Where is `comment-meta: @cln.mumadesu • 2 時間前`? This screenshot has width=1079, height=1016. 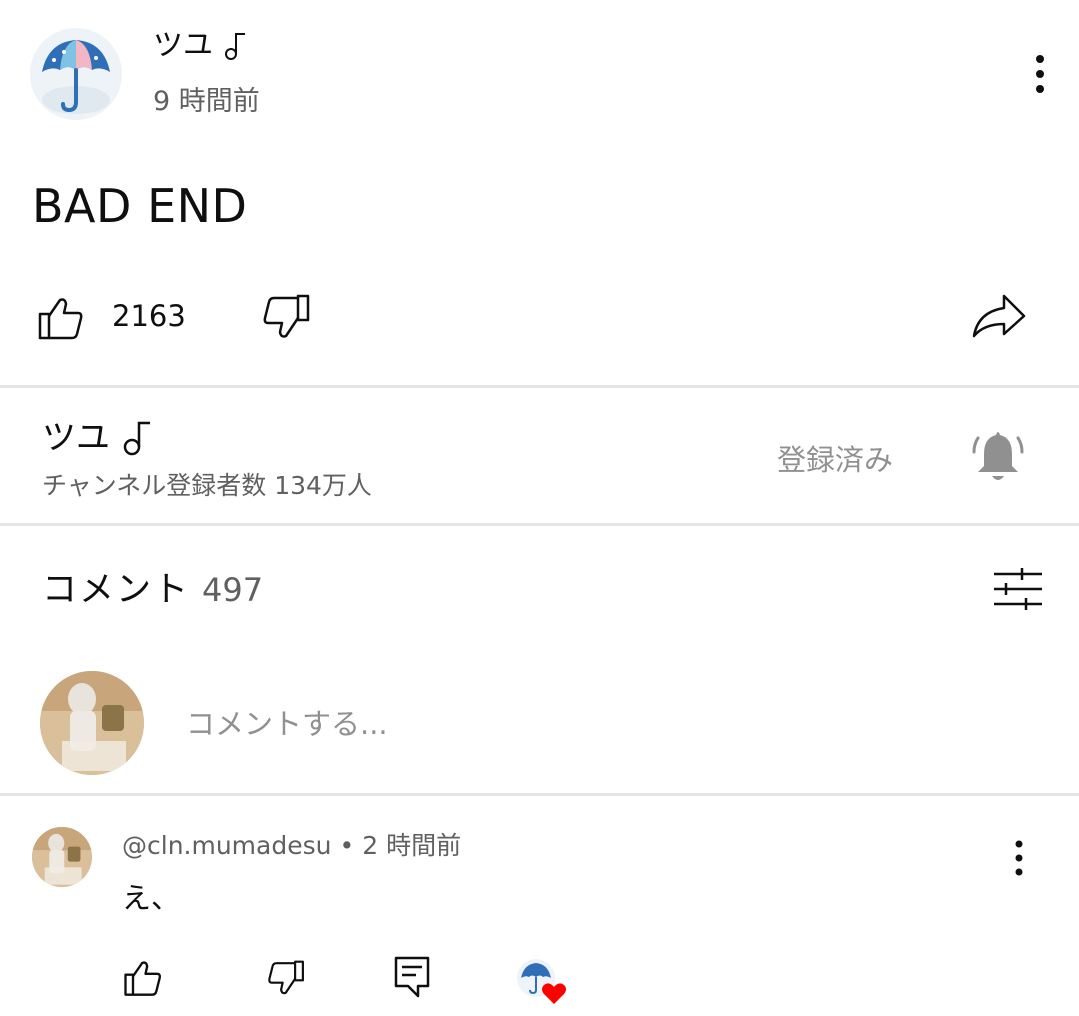
comment-meta: @cln.mumadesu • 2 時間前 is located at coordinates (291, 846).